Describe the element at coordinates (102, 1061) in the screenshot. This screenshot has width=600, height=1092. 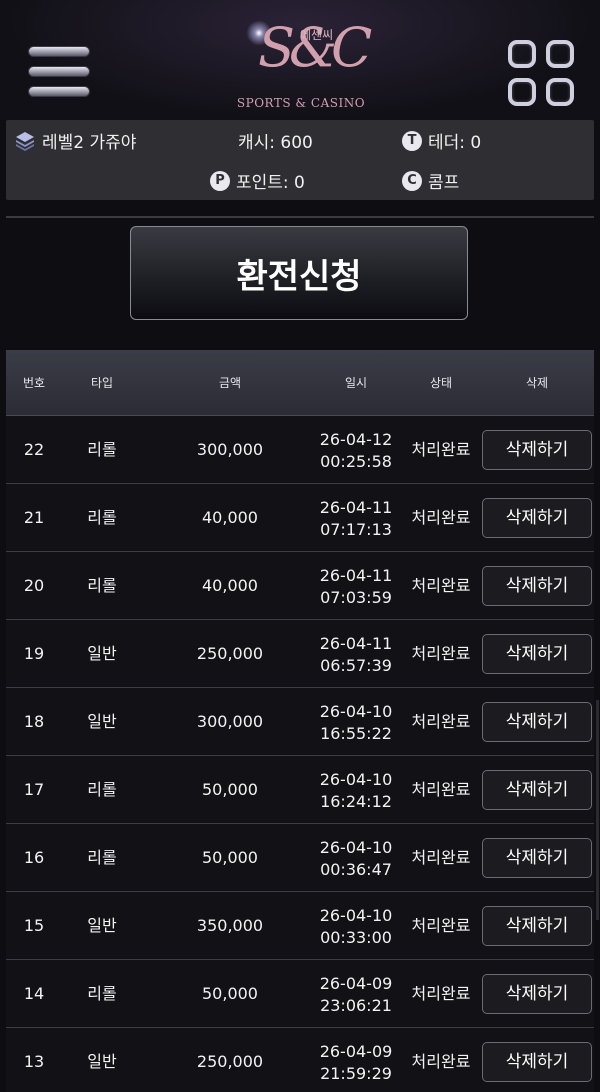
I see `row-type: 일반` at that location.